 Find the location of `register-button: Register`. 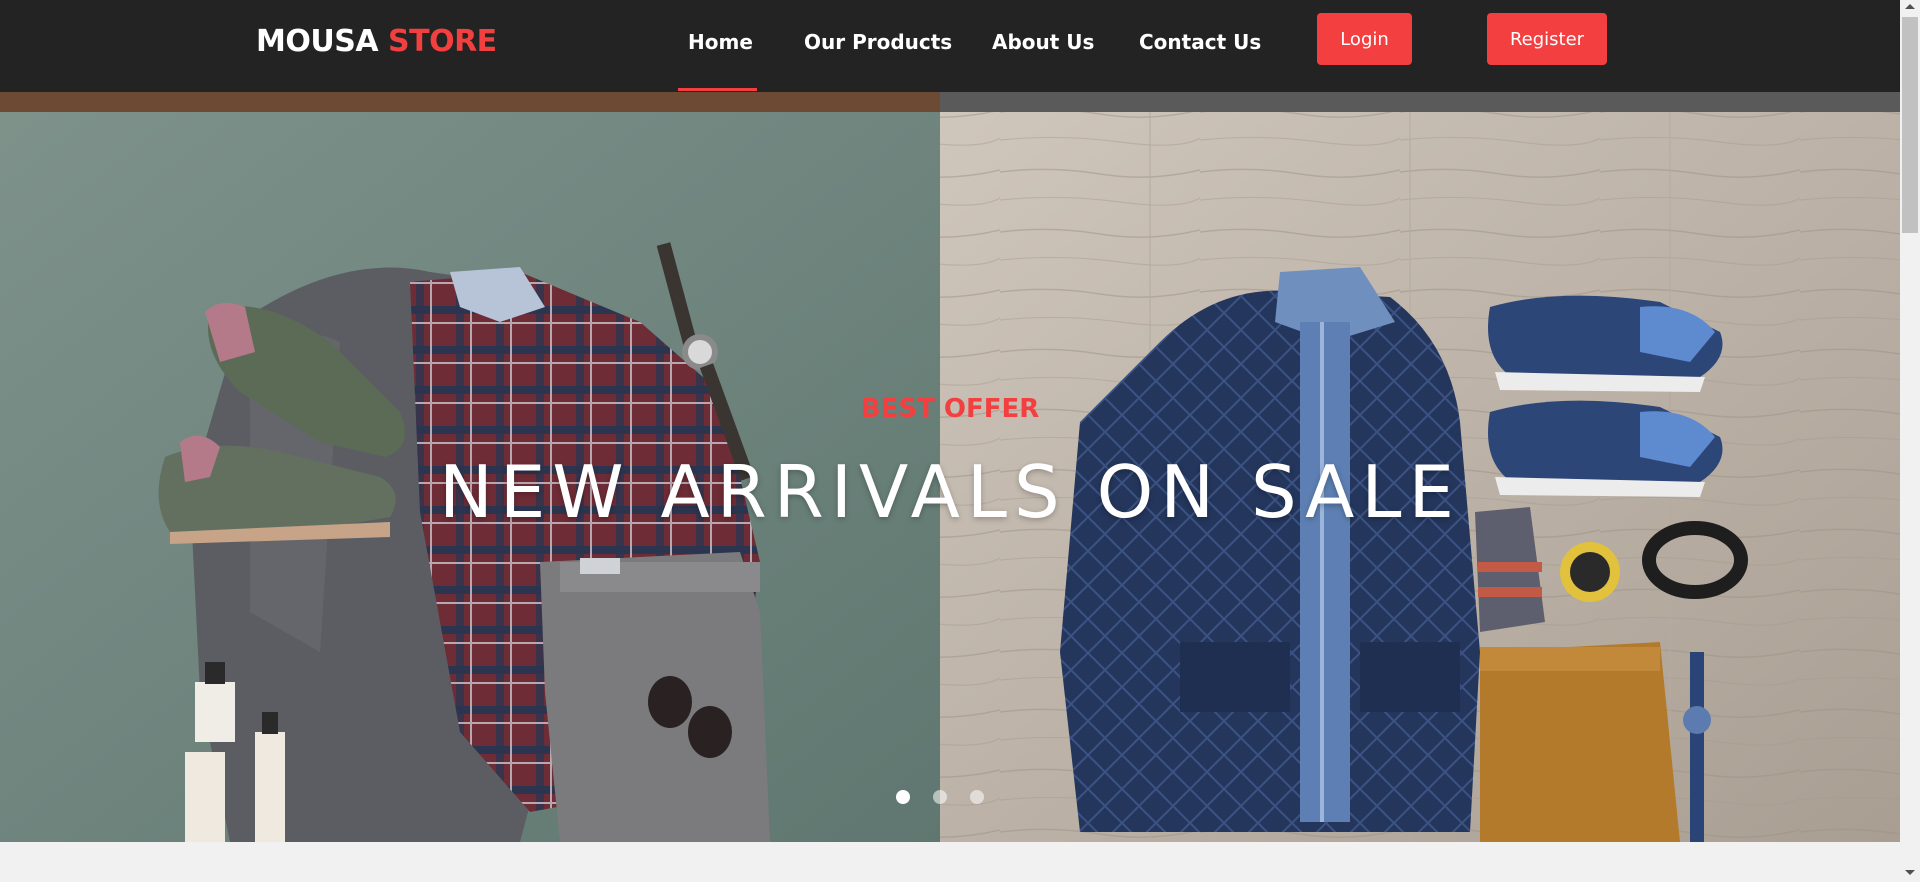

register-button: Register is located at coordinates (1547, 39).